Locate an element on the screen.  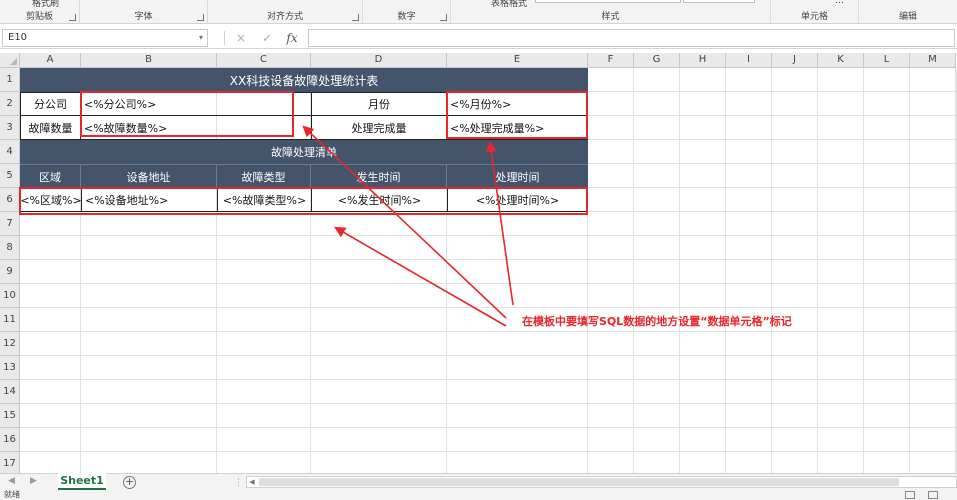
column-header-H: H is located at coordinates (703, 60).